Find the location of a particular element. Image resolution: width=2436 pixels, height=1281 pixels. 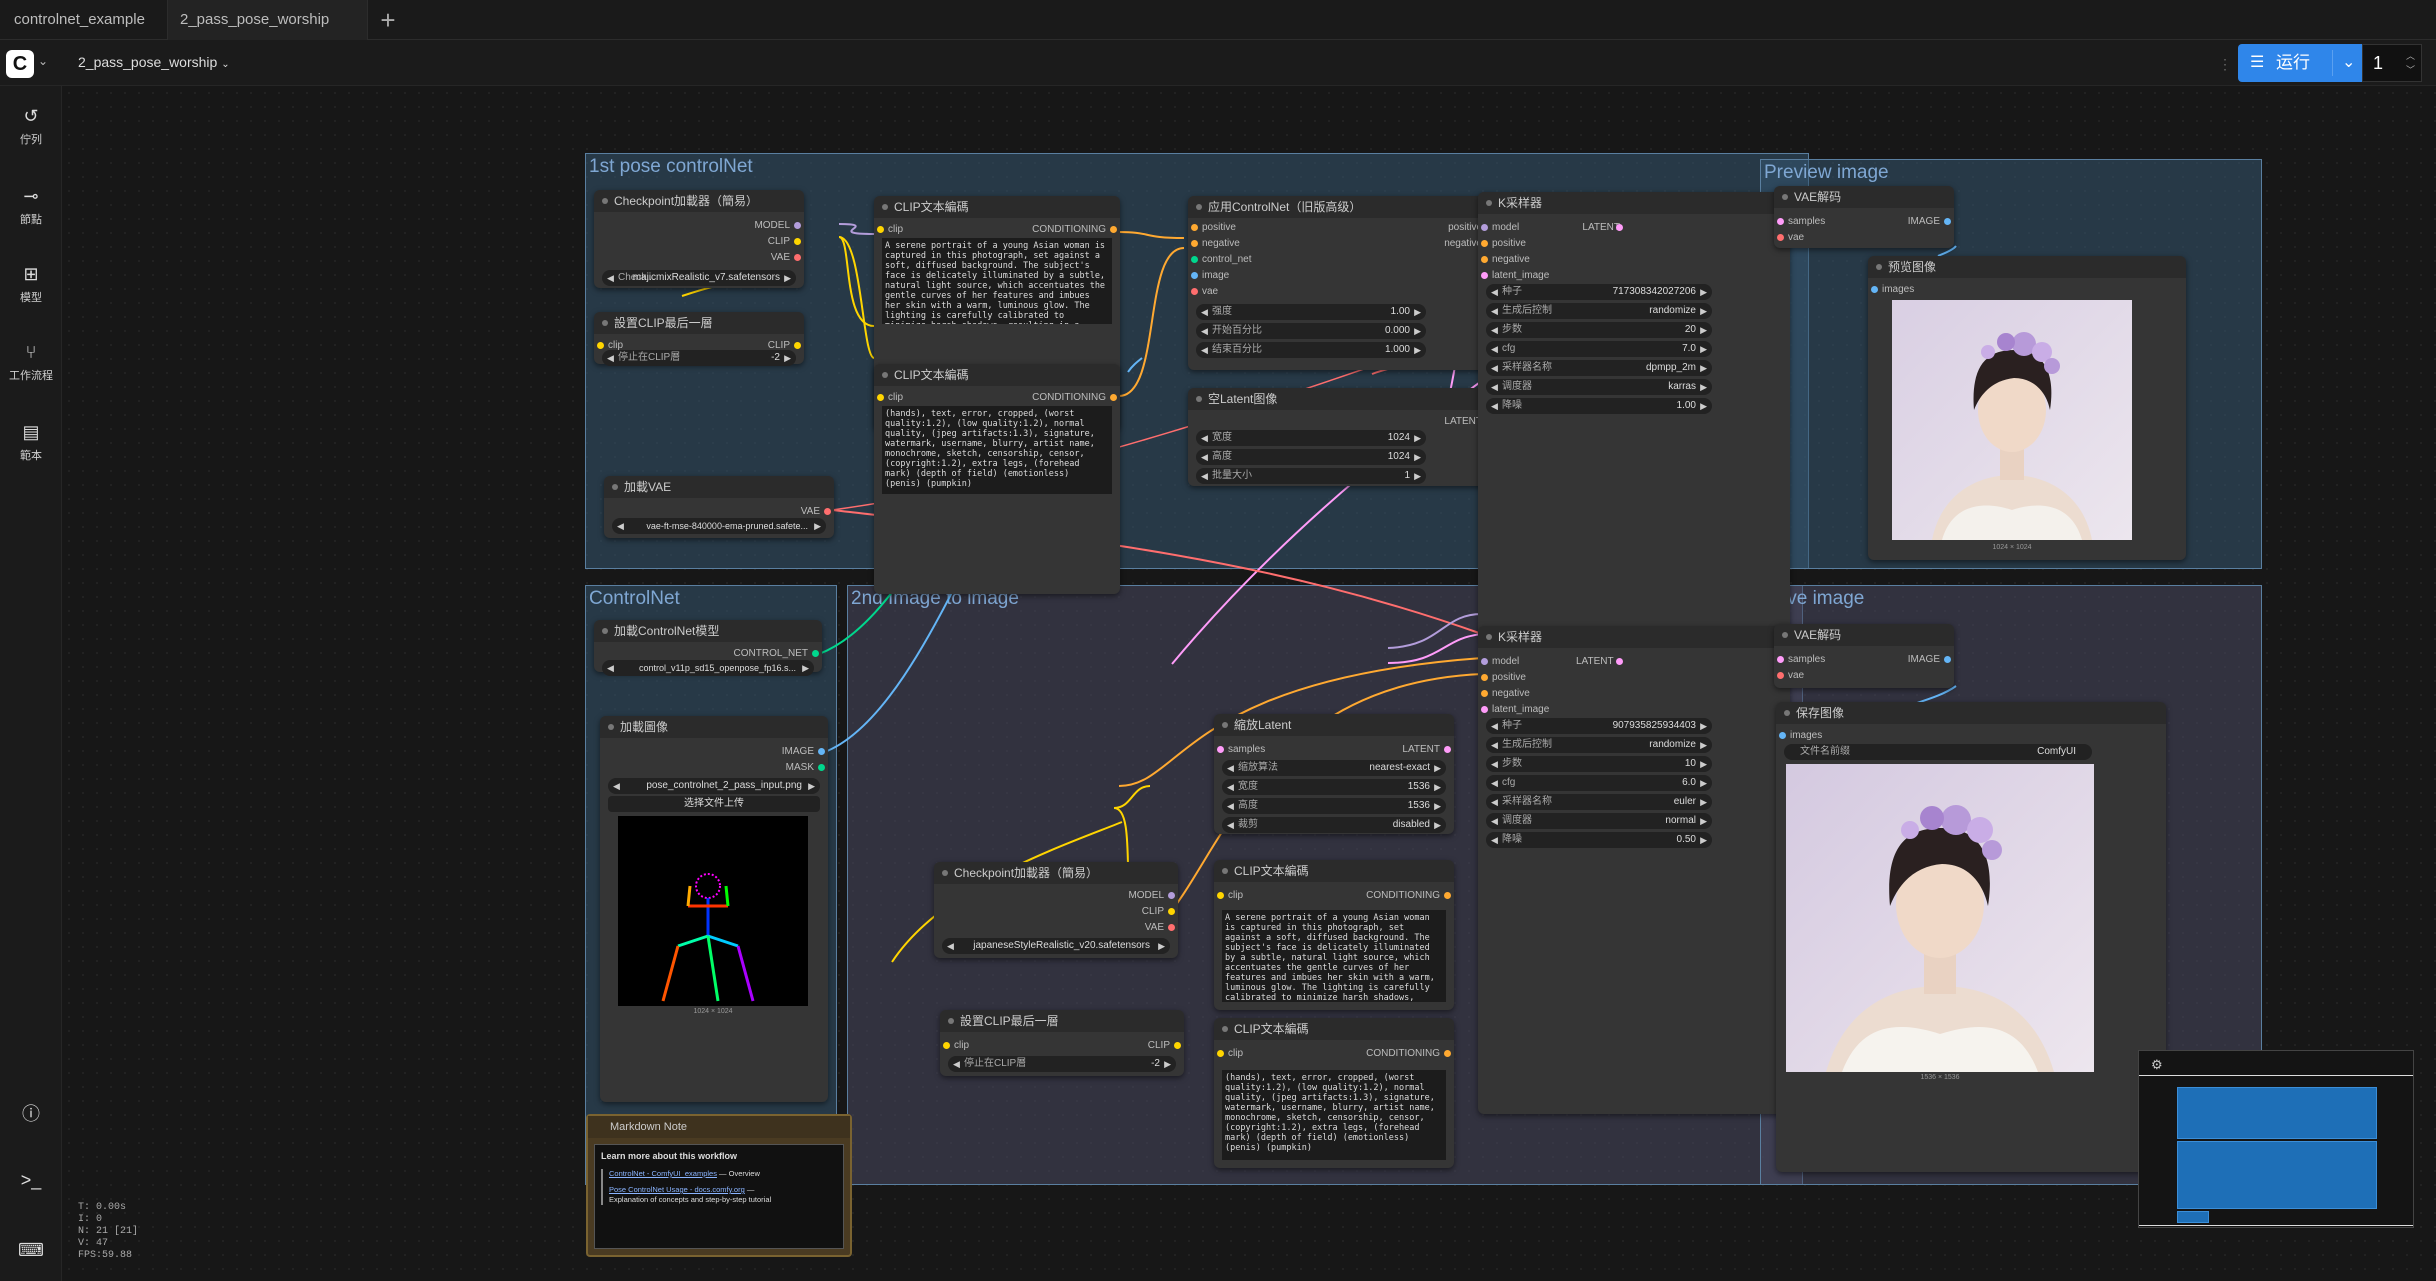

tab-2-pass-pose-worship: 2_pass_pose_worship is located at coordinates (268, 20).